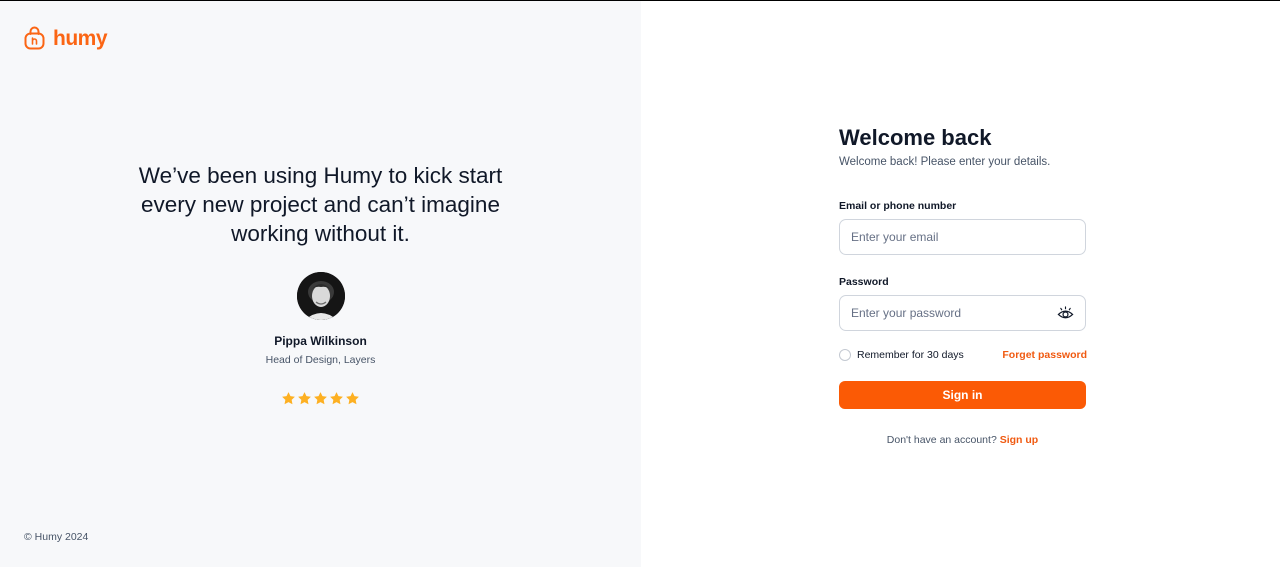  I want to click on remember-me: Remember for 30 days, so click(901, 355).